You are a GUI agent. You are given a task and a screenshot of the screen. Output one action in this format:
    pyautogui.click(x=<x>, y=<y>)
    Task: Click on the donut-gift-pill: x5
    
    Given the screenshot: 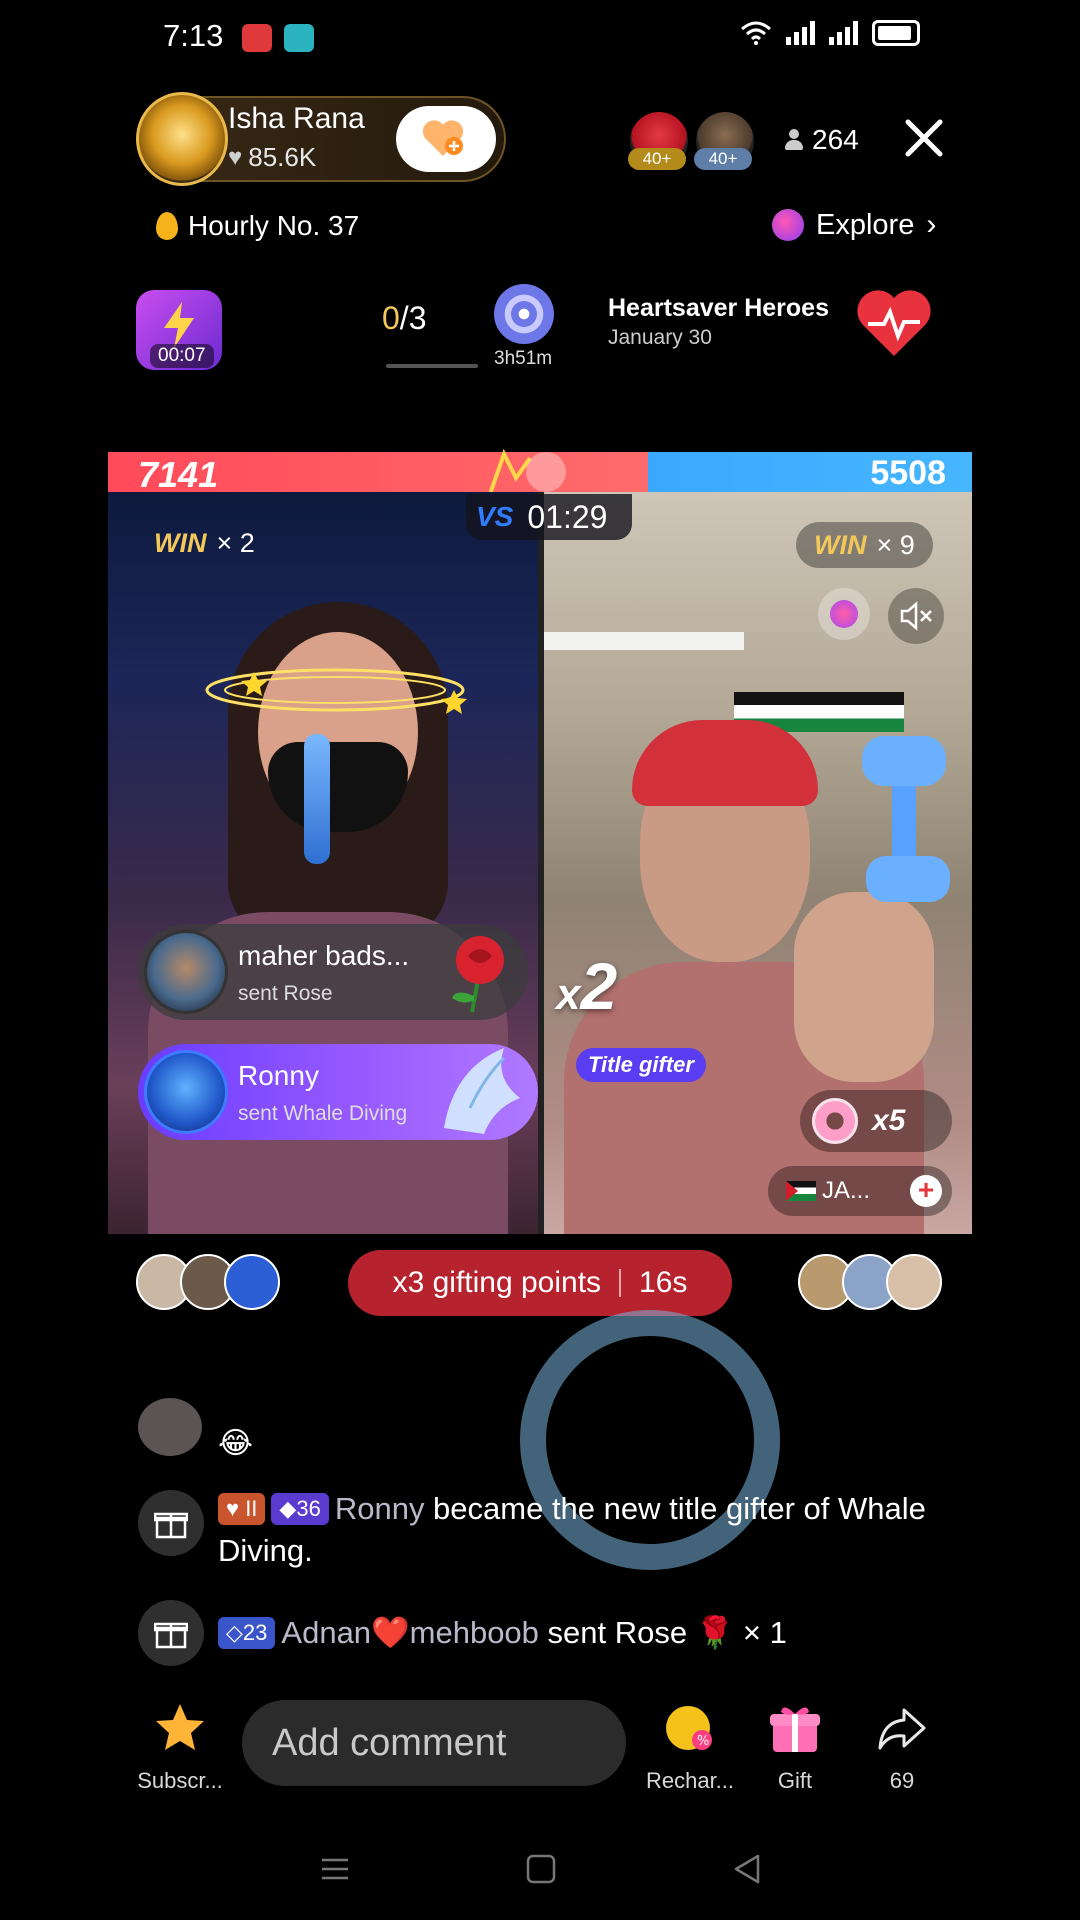 What is the action you would take?
    pyautogui.click(x=876, y=1121)
    